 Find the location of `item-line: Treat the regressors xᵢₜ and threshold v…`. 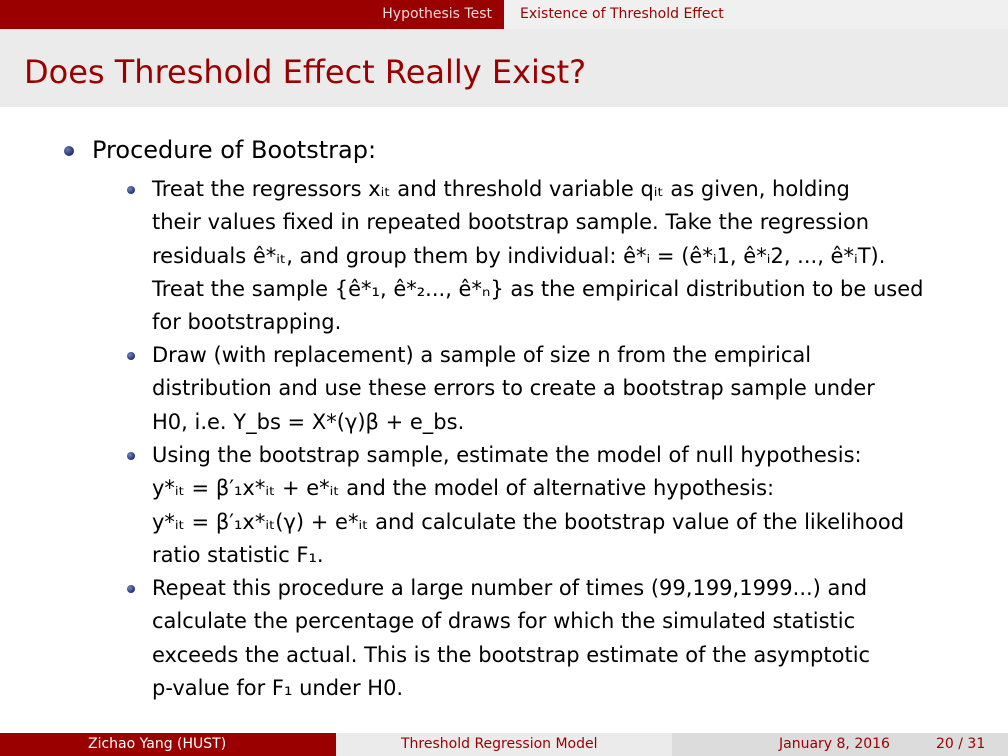

item-line: Treat the regressors xᵢₜ and threshold v… is located at coordinates (501, 189).